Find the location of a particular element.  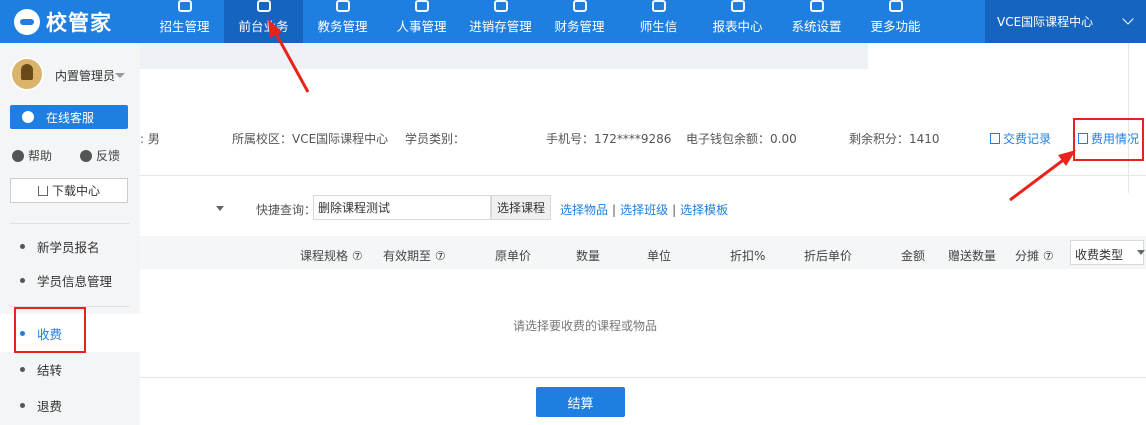

remaining-points: 剩余积分：1410 is located at coordinates (894, 139).